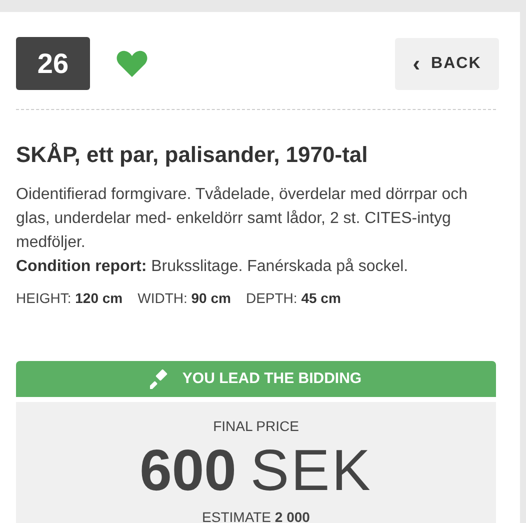 Image resolution: width=526 pixels, height=523 pixels. Describe the element at coordinates (132, 64) in the screenshot. I see `heart-icon` at that location.